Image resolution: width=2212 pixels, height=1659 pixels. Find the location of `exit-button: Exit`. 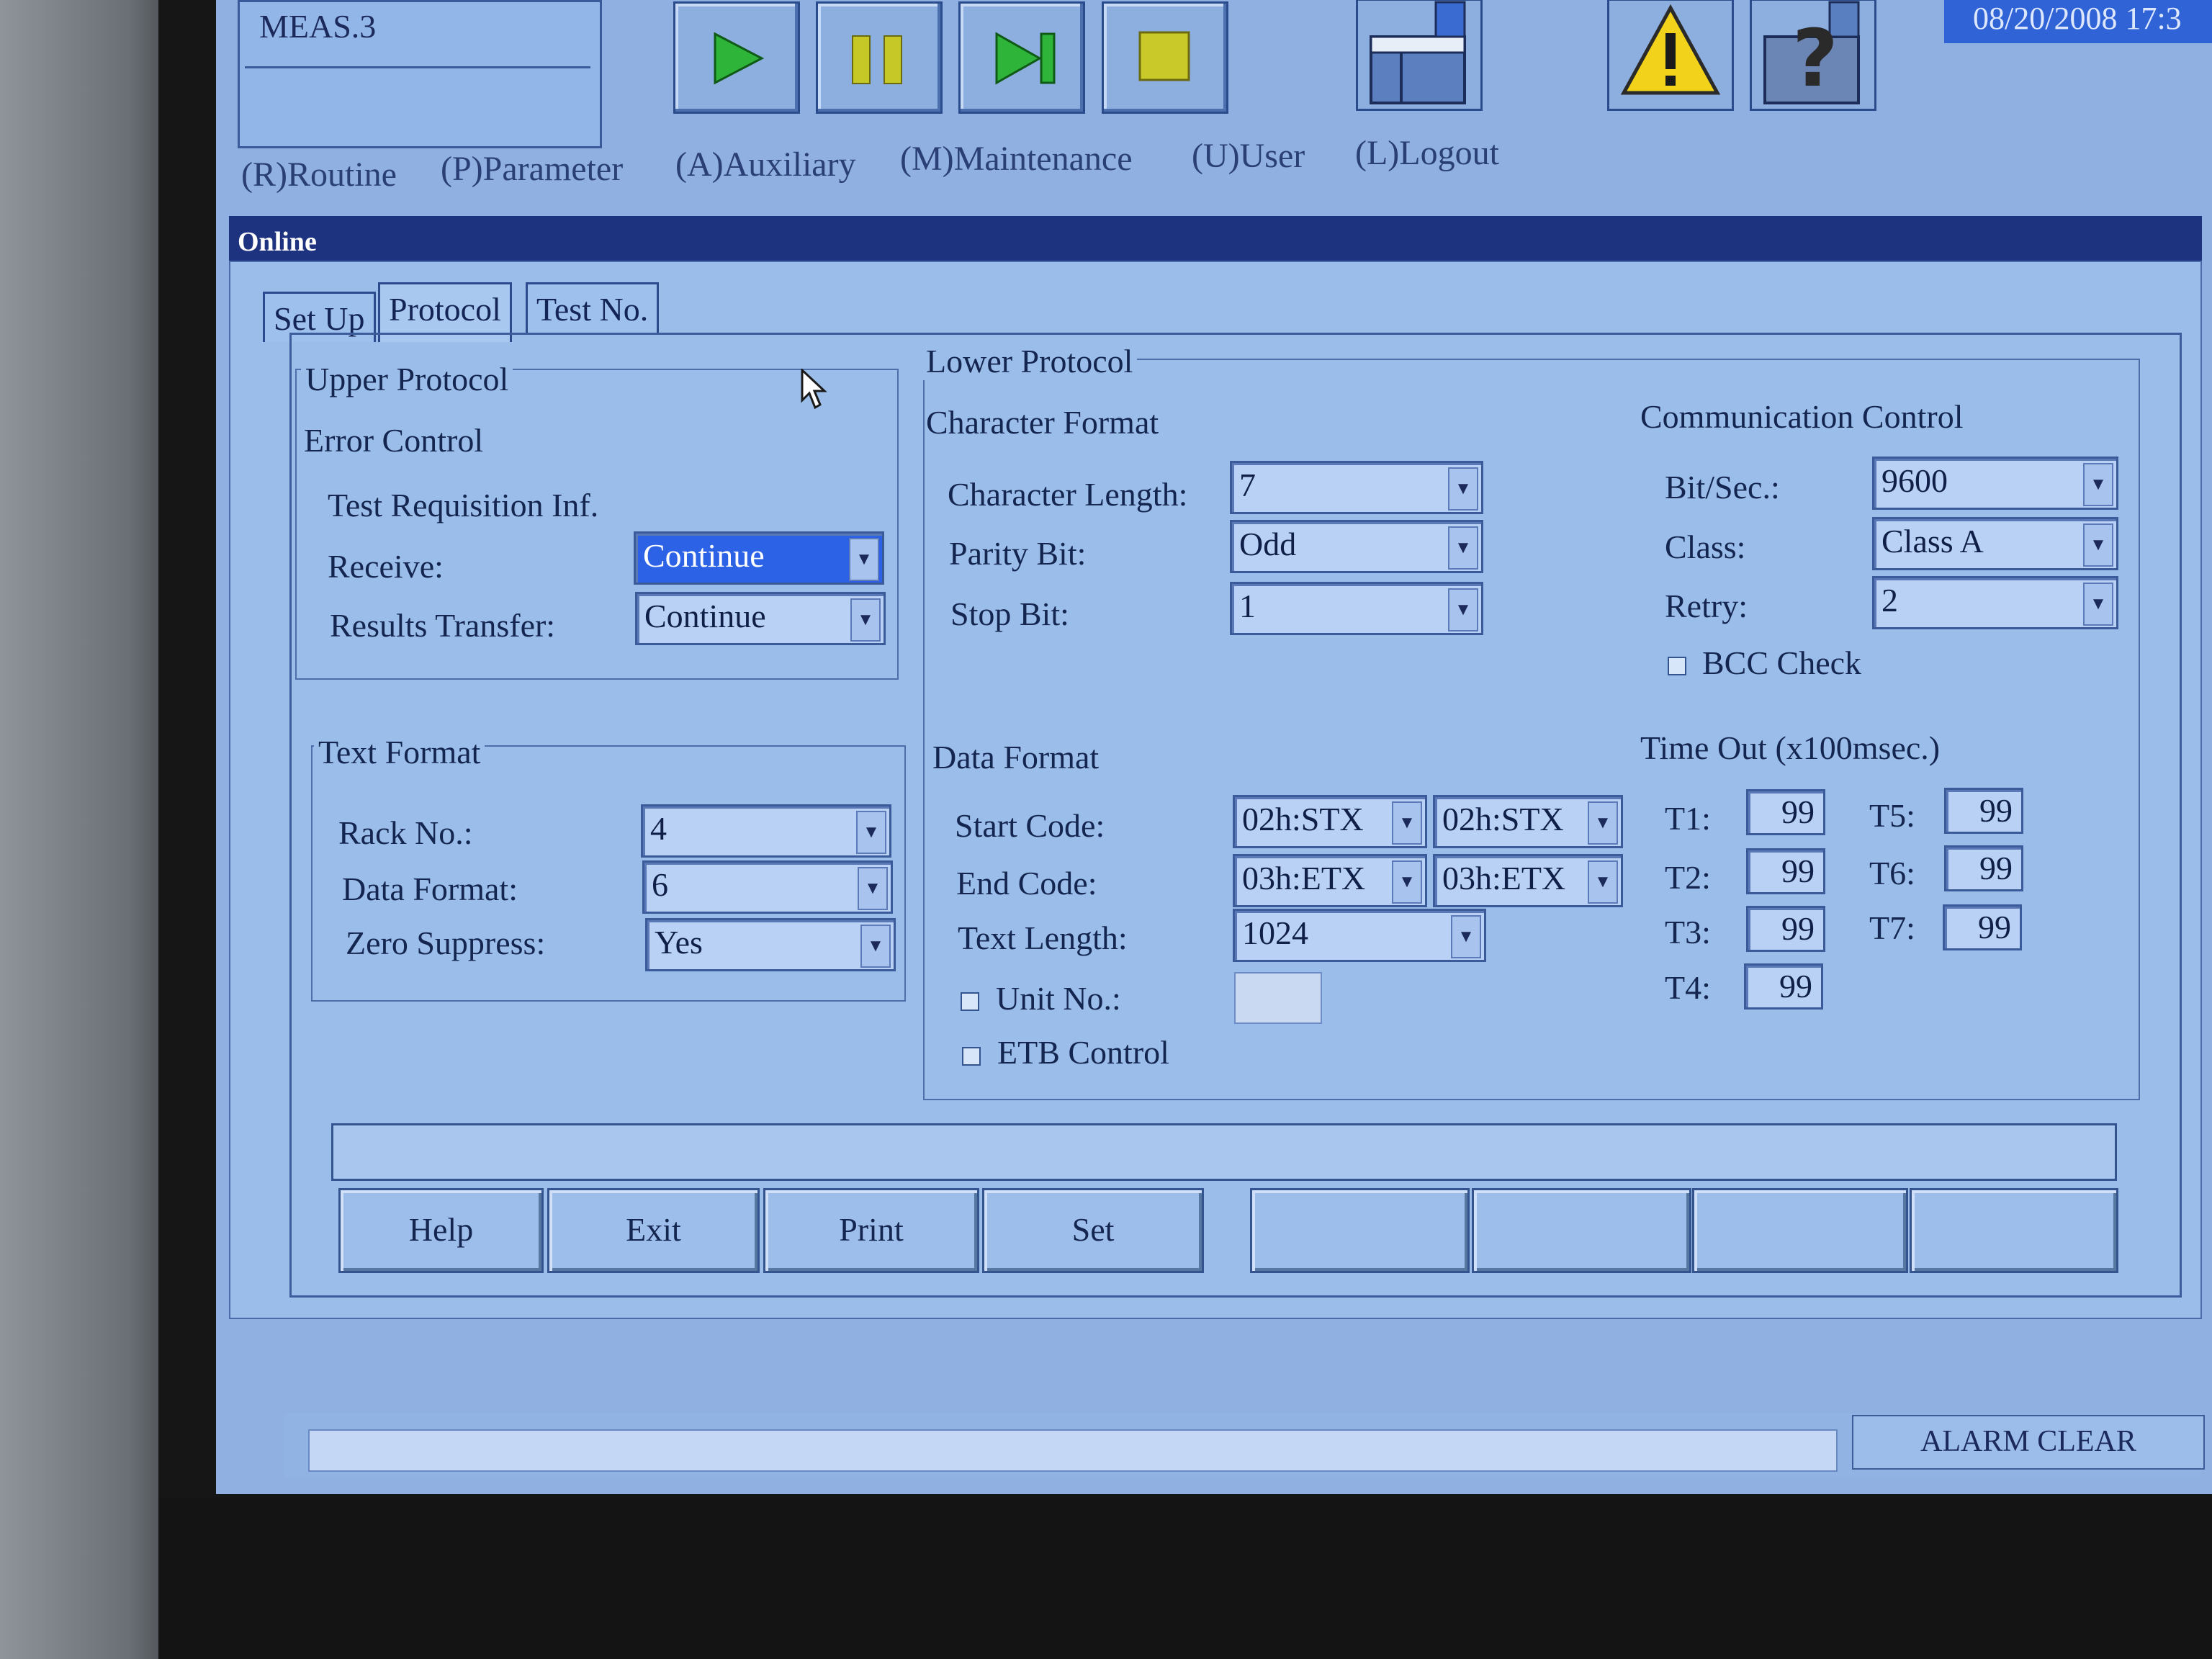

exit-button: Exit is located at coordinates (653, 1230).